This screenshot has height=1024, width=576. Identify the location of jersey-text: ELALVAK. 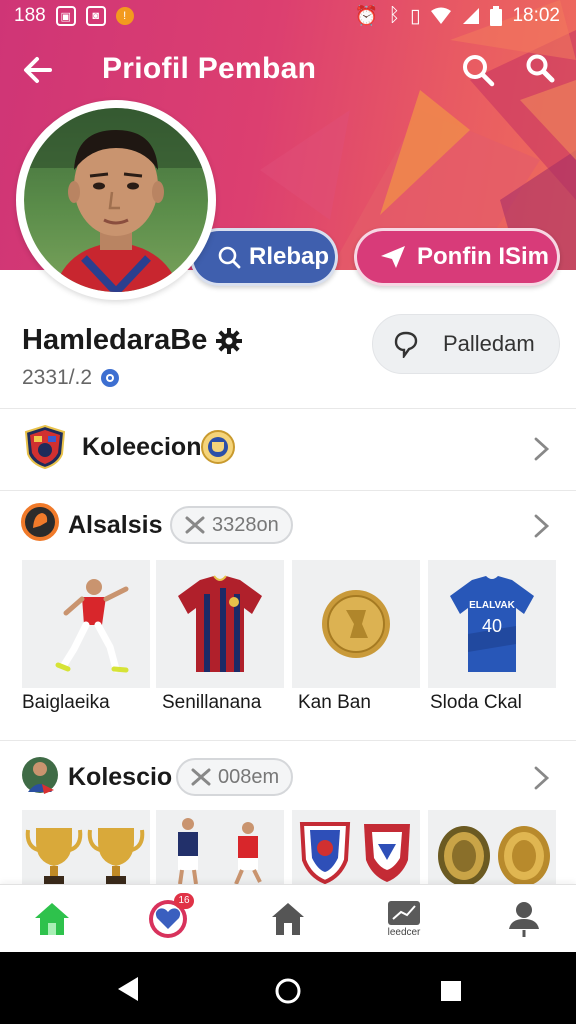
(492, 605).